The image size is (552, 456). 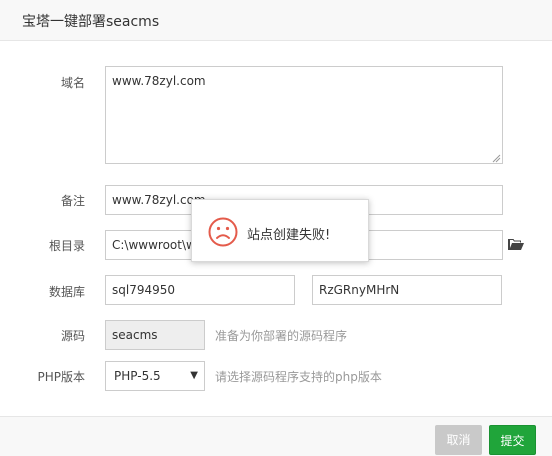 What do you see at coordinates (512, 440) in the screenshot?
I see `submit-button: 提交` at bounding box center [512, 440].